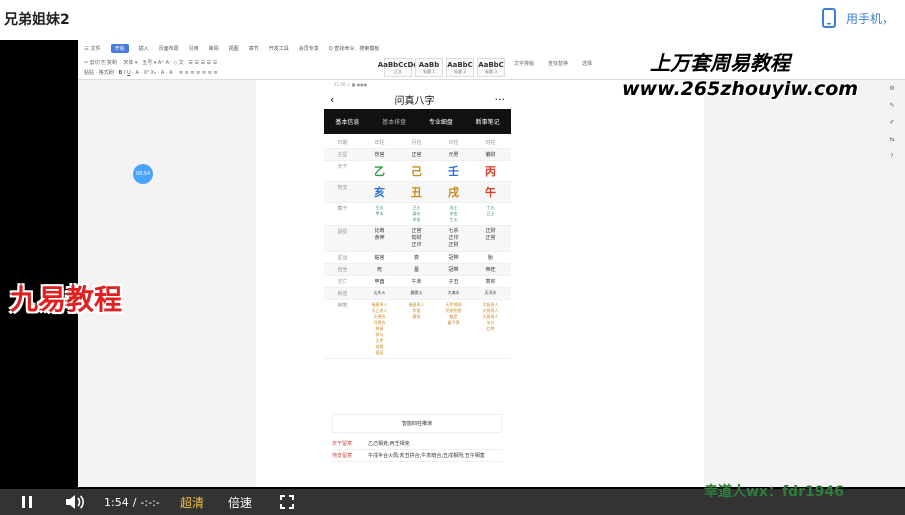 Image resolution: width=905 pixels, height=515 pixels. I want to click on row-label: 纳音, so click(342, 294).